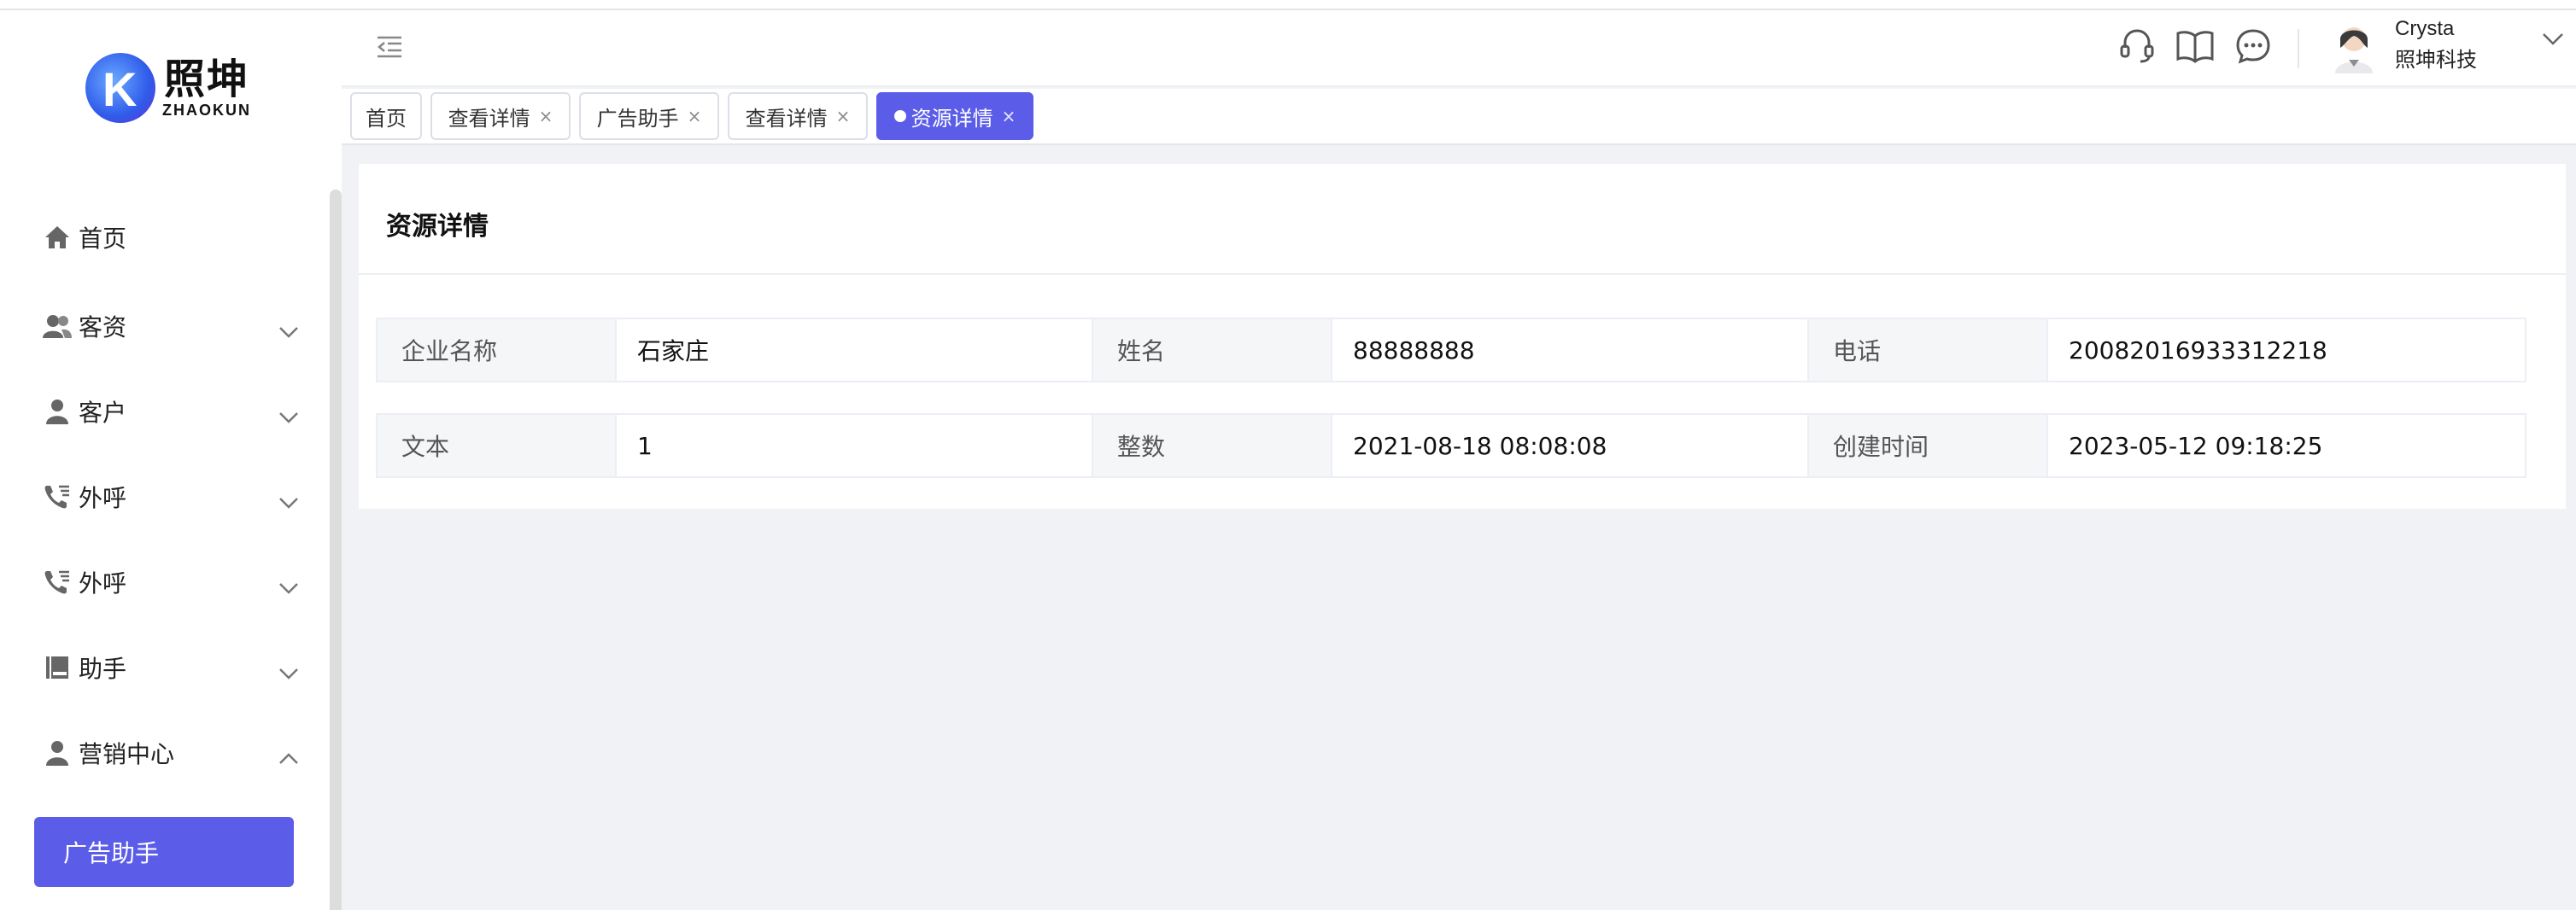 The height and width of the screenshot is (910, 2576). I want to click on sidebar-item-home: 首页, so click(171, 237).